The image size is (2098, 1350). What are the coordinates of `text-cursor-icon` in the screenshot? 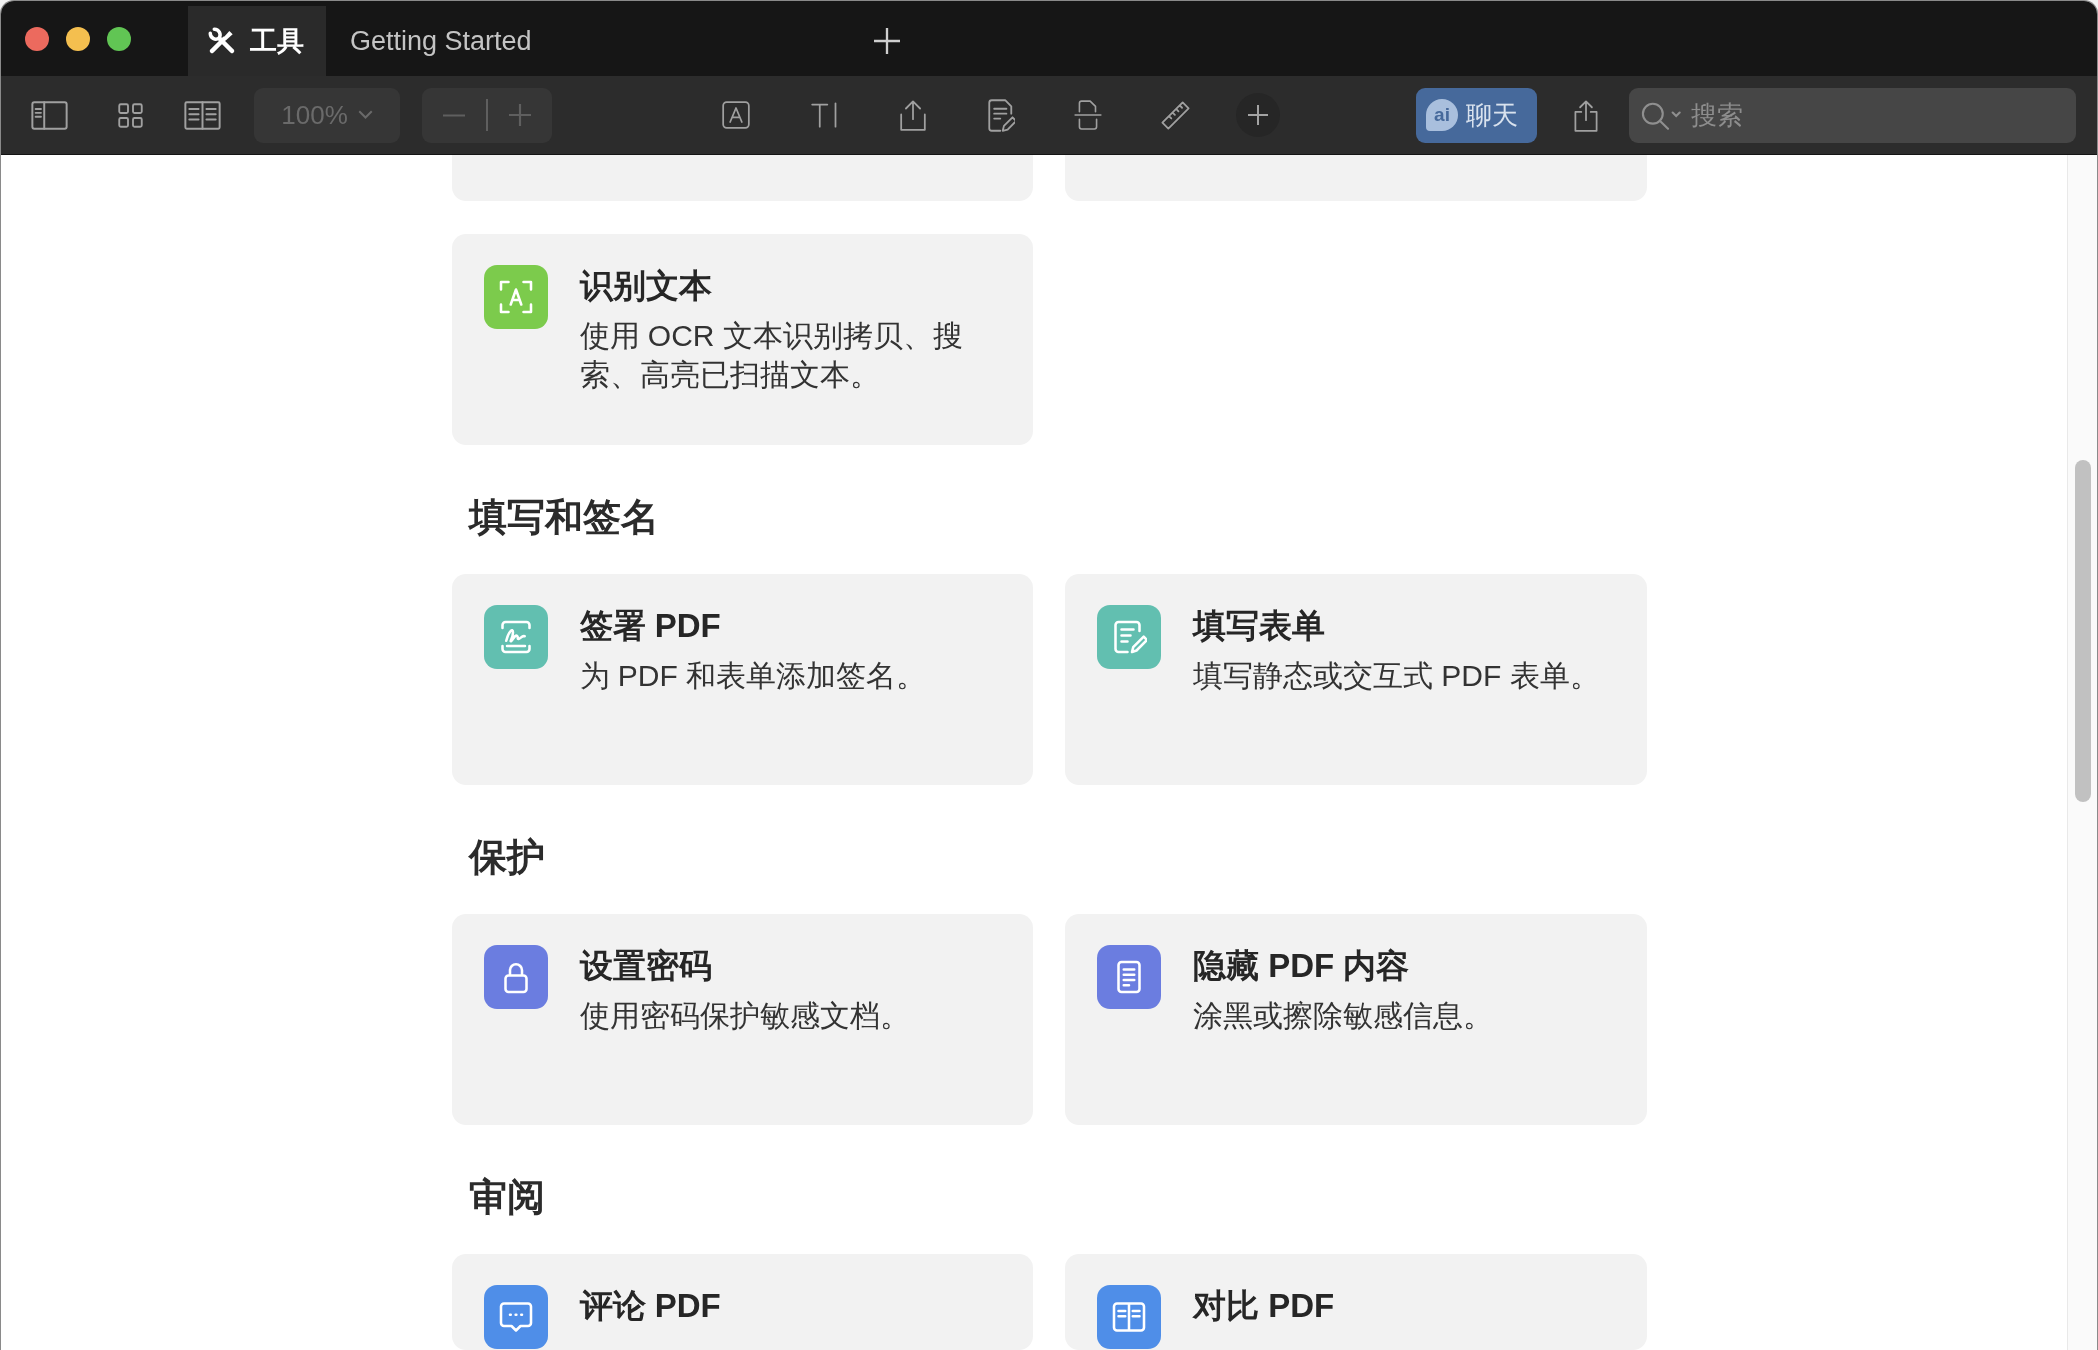 It's located at (825, 115).